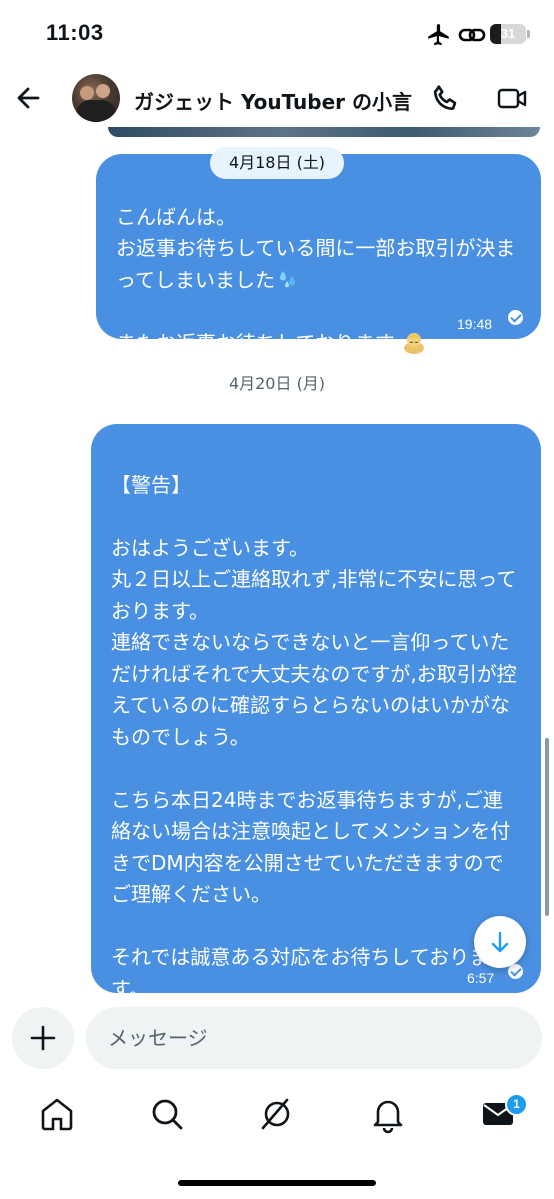  I want to click on date-divider: 4月18日 (土), so click(277, 163).